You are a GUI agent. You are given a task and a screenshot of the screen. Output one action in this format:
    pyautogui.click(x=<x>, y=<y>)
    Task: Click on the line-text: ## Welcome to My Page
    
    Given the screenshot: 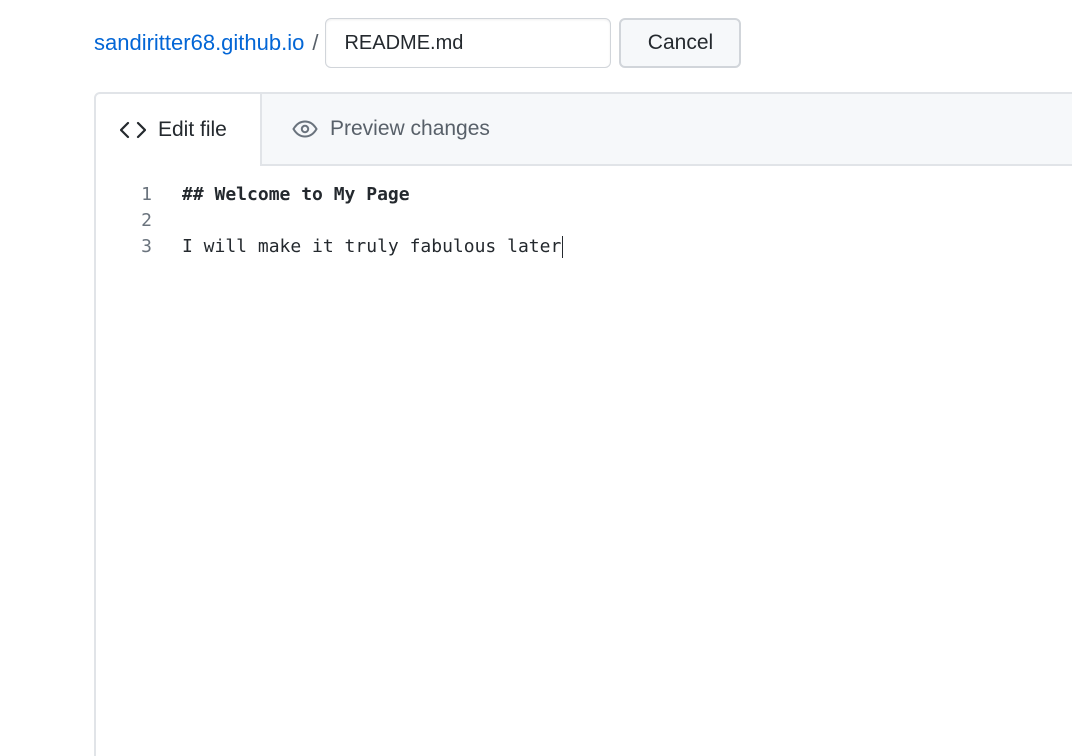 What is the action you would take?
    pyautogui.click(x=296, y=195)
    